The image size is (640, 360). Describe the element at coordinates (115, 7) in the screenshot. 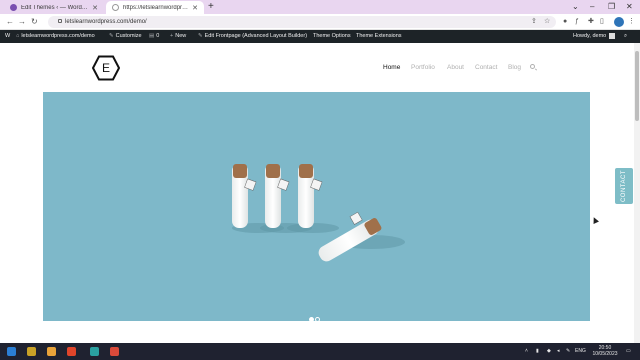

I see `loading-favicon-icon` at that location.